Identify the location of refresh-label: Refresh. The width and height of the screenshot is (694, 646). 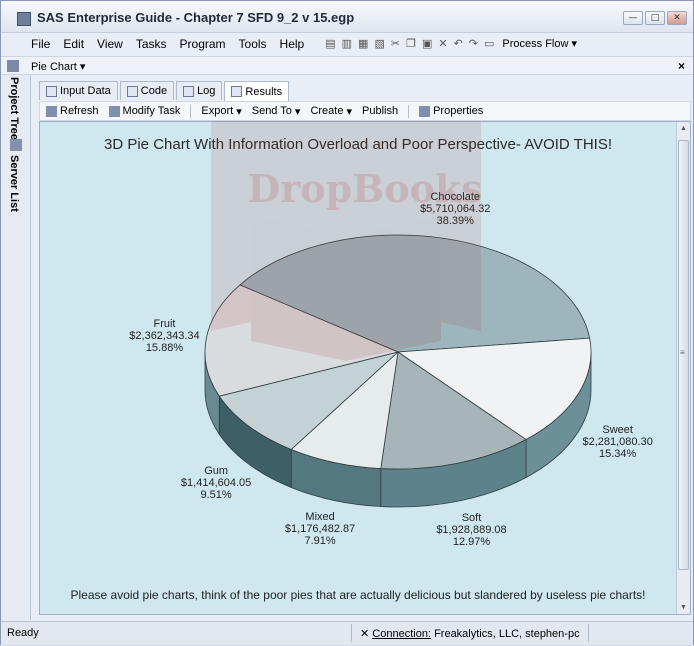
(79, 111).